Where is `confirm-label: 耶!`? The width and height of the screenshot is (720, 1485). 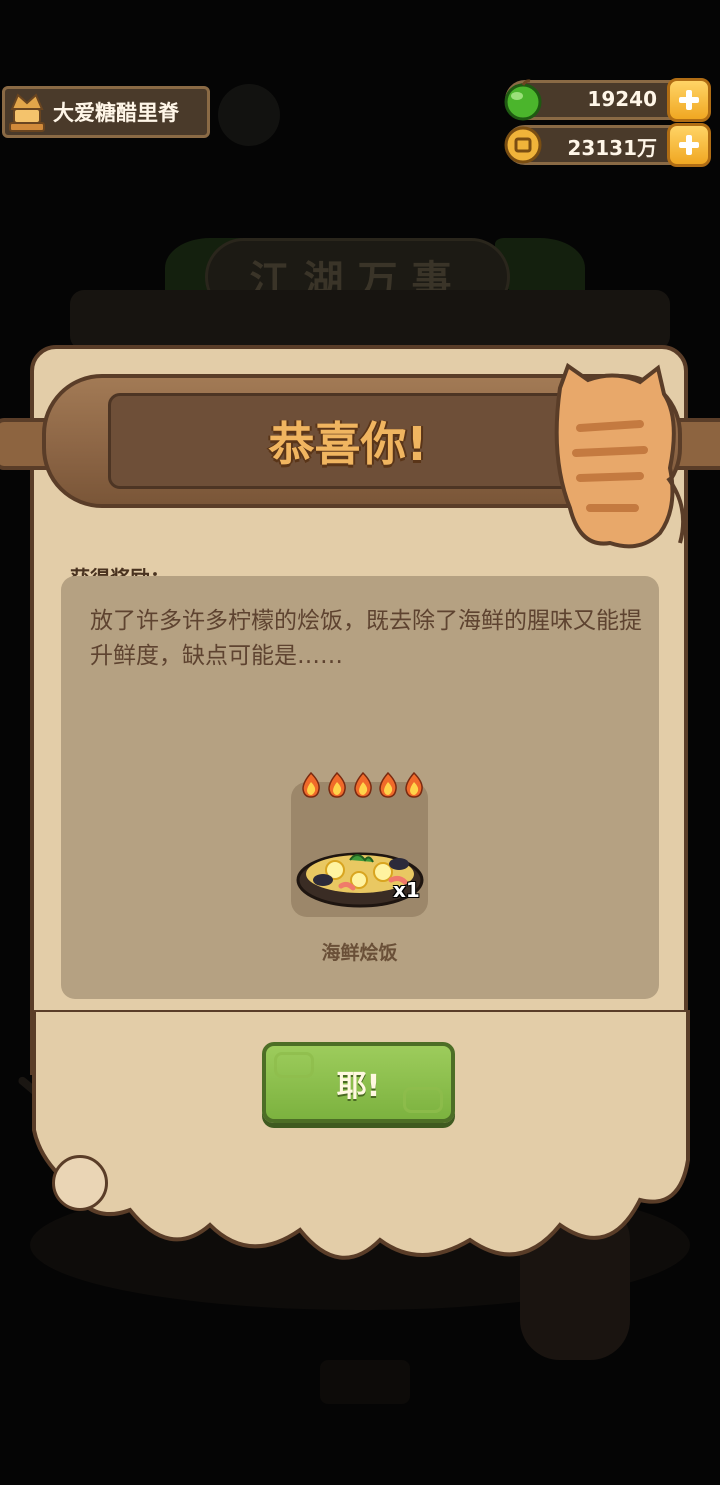
confirm-label: 耶! is located at coordinates (358, 1086).